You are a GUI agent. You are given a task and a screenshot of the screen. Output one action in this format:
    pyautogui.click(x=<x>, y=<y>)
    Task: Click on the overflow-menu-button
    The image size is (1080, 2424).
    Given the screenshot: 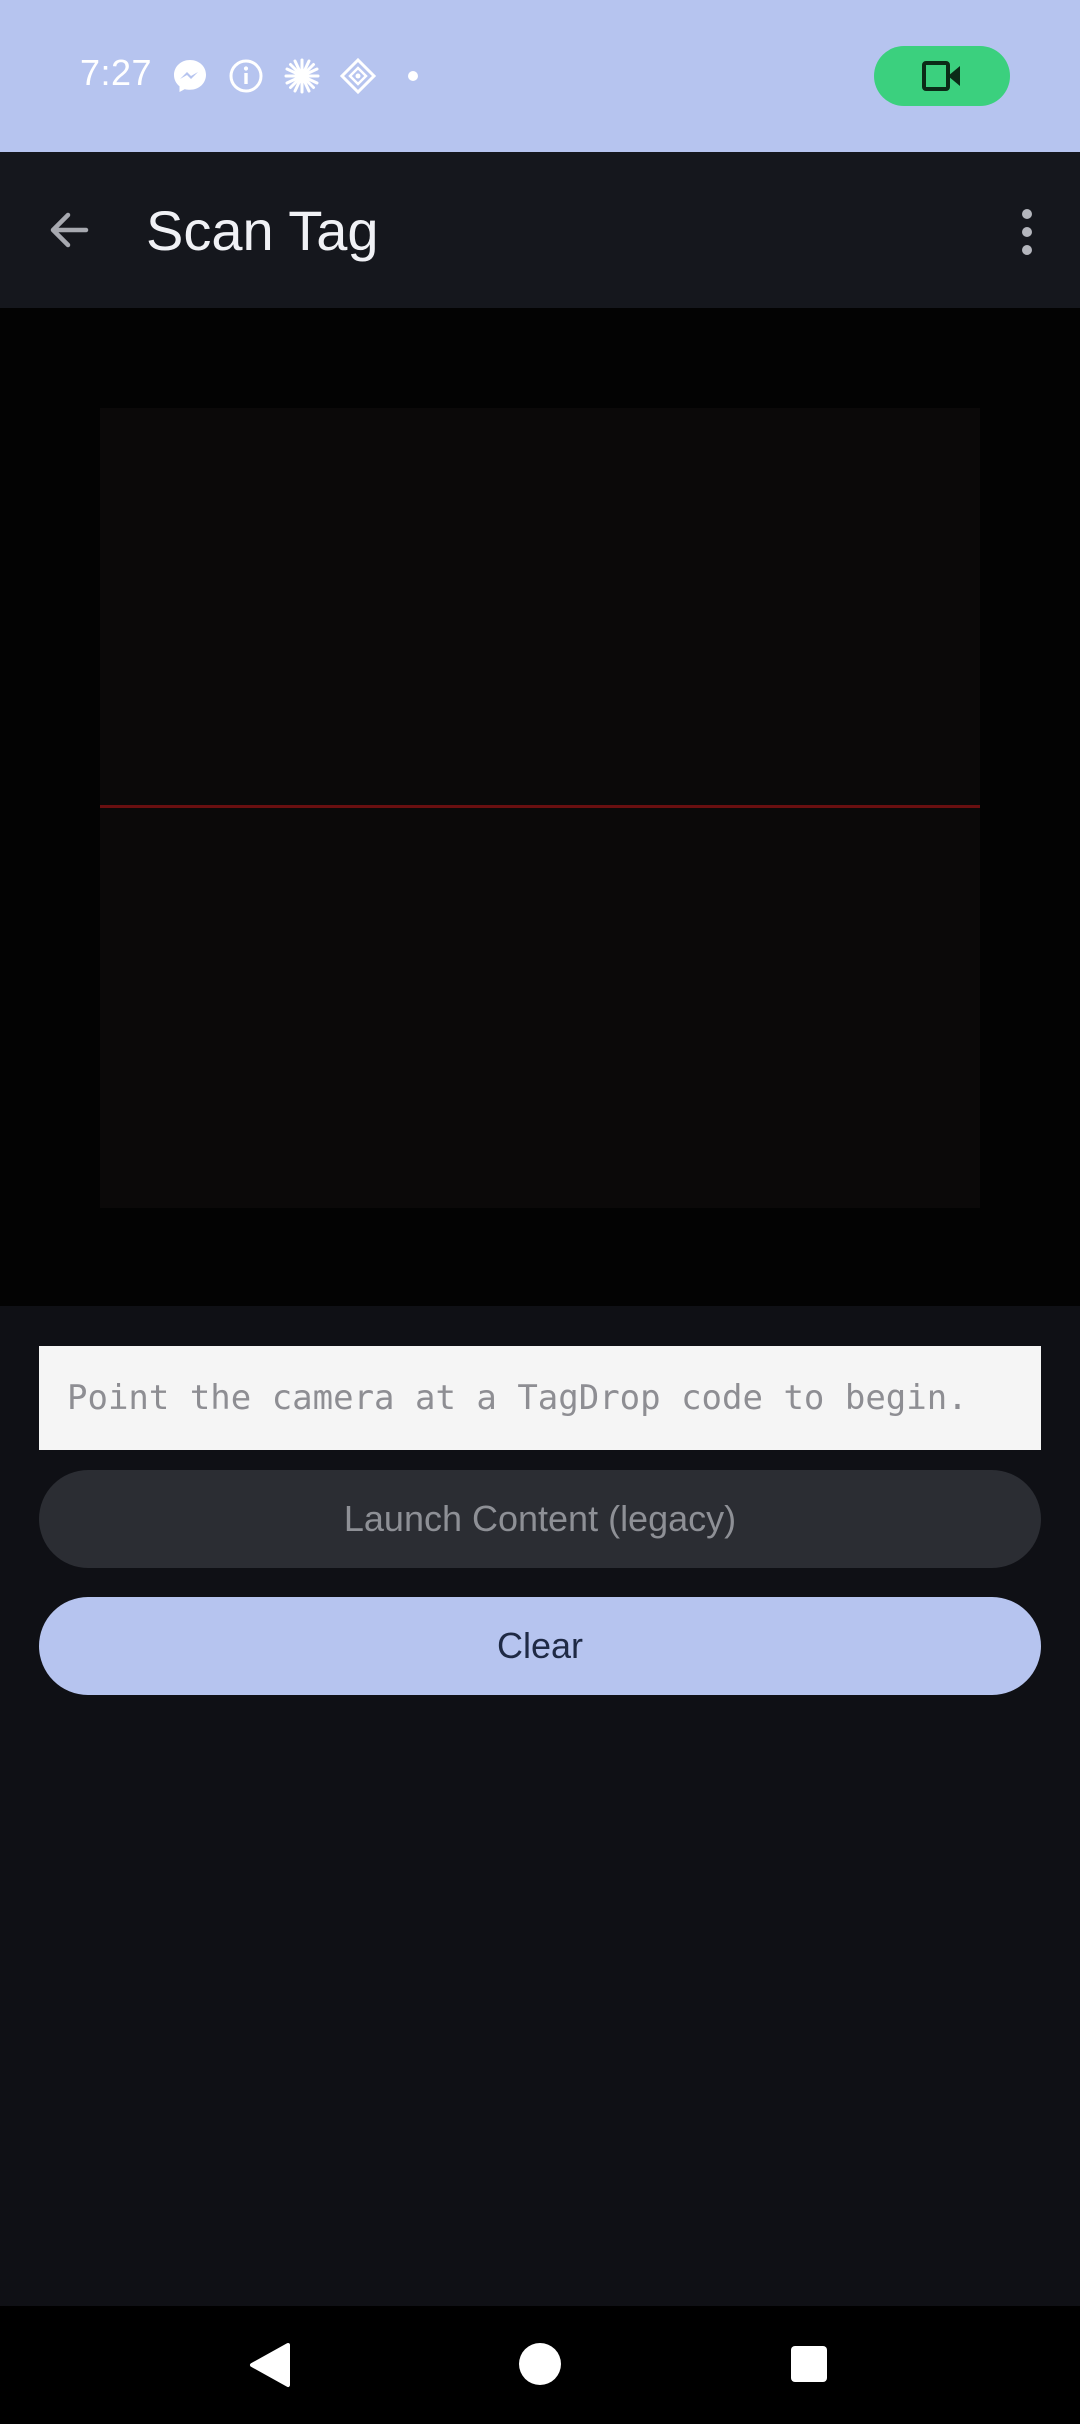 What is the action you would take?
    pyautogui.click(x=1027, y=232)
    